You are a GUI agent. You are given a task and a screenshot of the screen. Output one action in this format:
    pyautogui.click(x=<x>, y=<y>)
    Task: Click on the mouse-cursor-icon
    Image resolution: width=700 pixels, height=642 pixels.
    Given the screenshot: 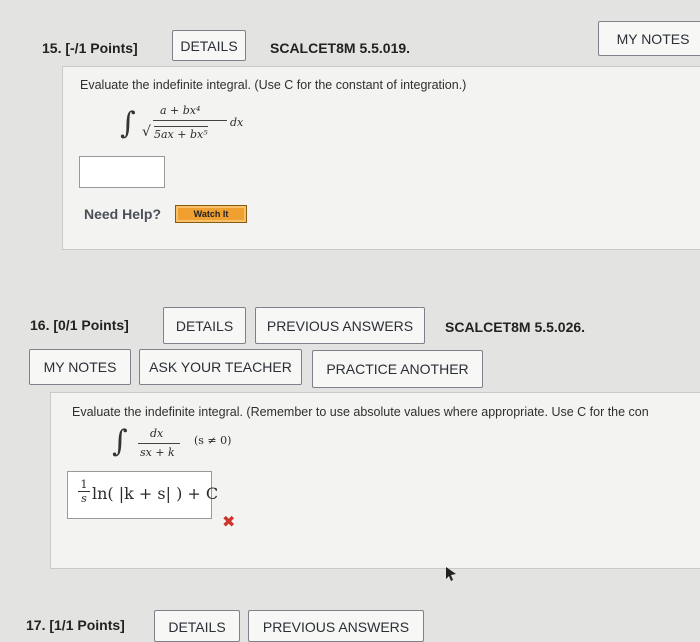 What is the action you would take?
    pyautogui.click(x=451, y=574)
    